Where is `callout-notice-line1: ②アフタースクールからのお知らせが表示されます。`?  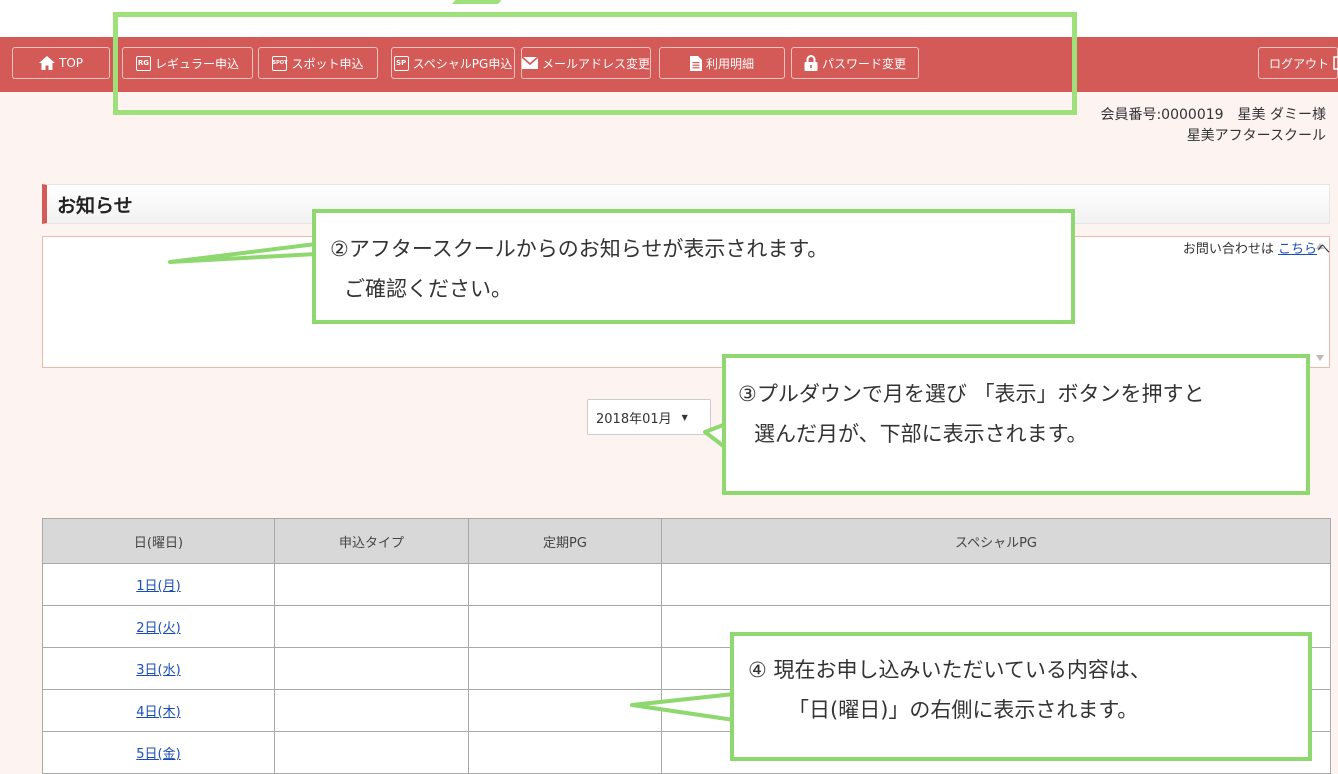 callout-notice-line1: ②アフタースクールからのお知らせが表示されます。 is located at coordinates (579, 249).